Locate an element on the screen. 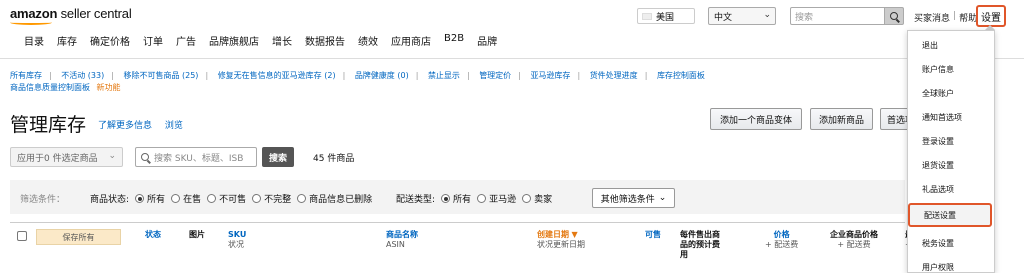  subnav-inventory-dashboard: 库存控制面板 is located at coordinates (681, 75).